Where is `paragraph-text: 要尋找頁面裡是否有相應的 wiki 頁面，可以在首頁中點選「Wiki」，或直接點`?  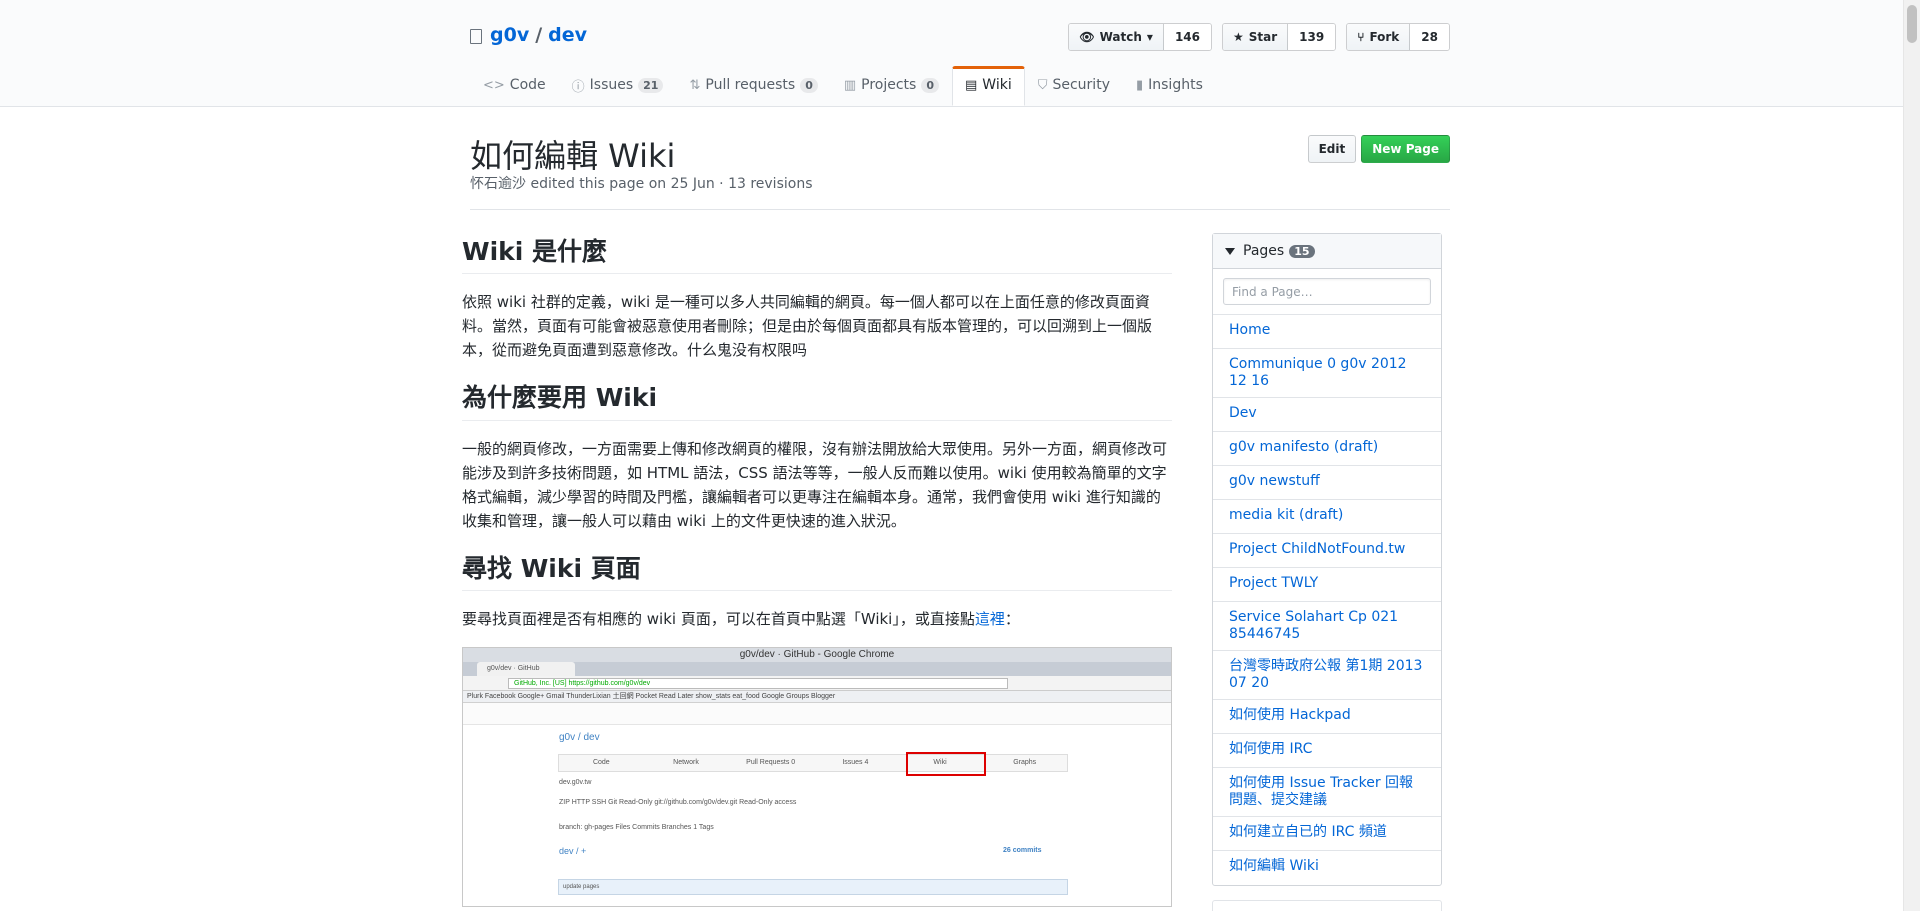 paragraph-text: 要尋找頁面裡是否有相應的 wiki 頁面，可以在首頁中點選「Wiki」，或直接點 is located at coordinates (718, 618).